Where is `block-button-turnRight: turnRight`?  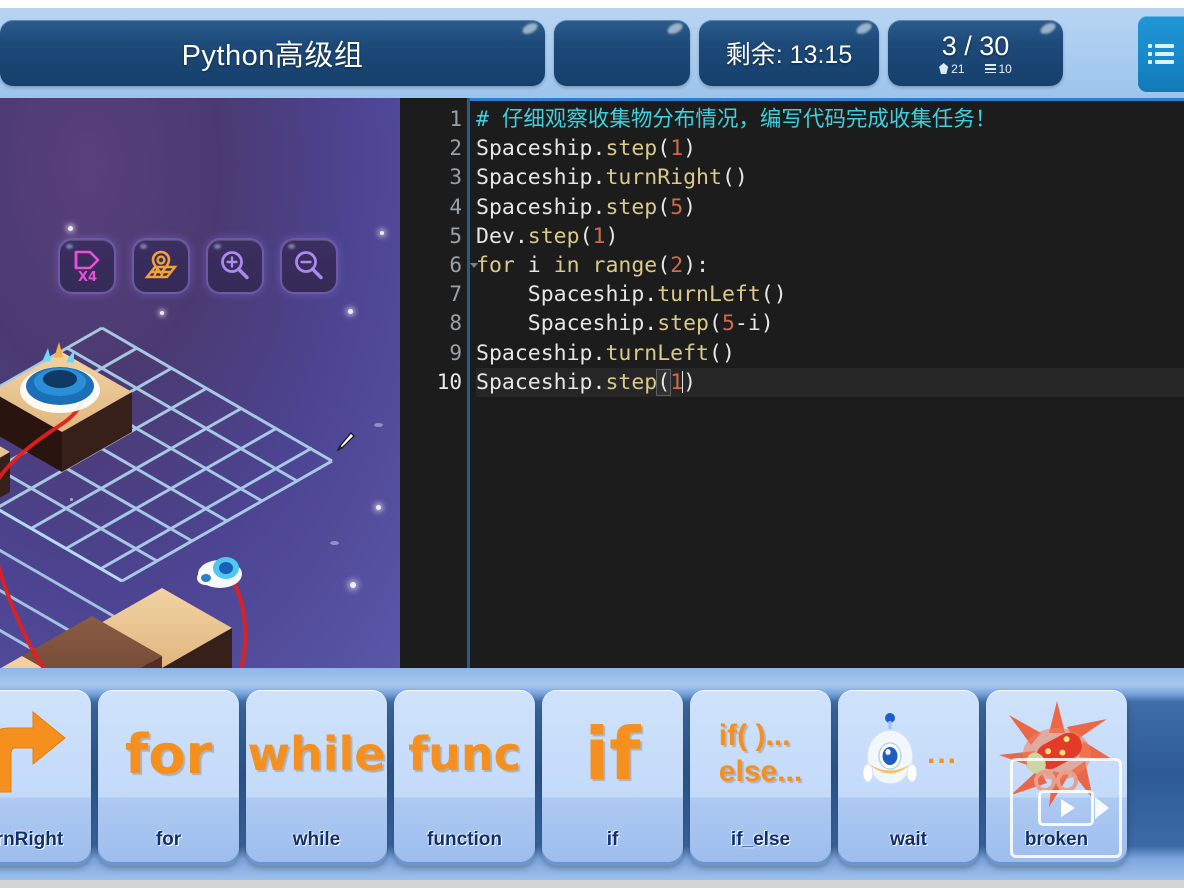
block-button-turnRight: turnRight is located at coordinates (45, 776).